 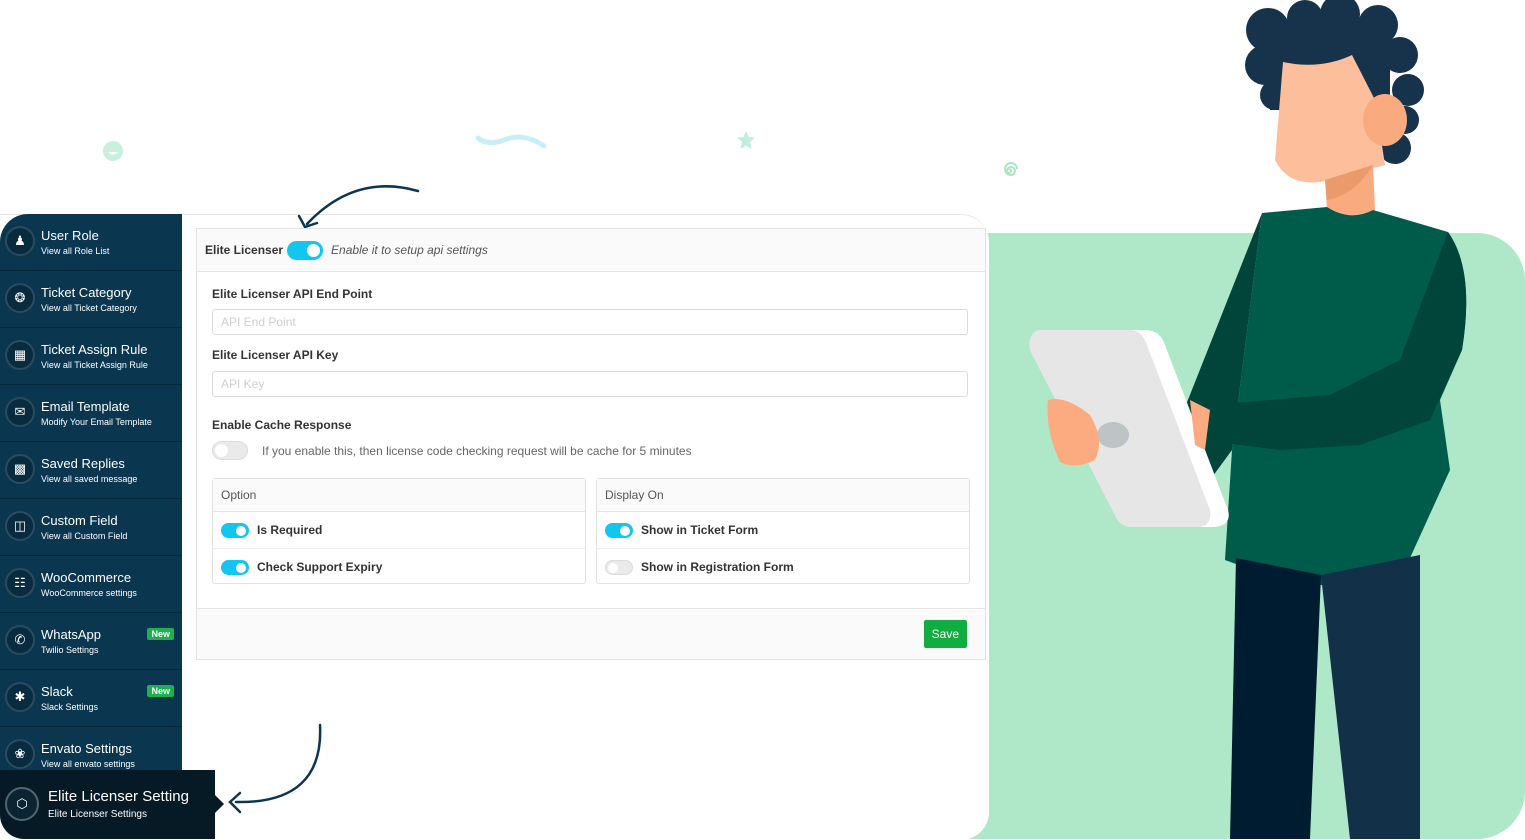 I want to click on sidebar-item-subtitle: View all Role List, so click(x=75, y=251).